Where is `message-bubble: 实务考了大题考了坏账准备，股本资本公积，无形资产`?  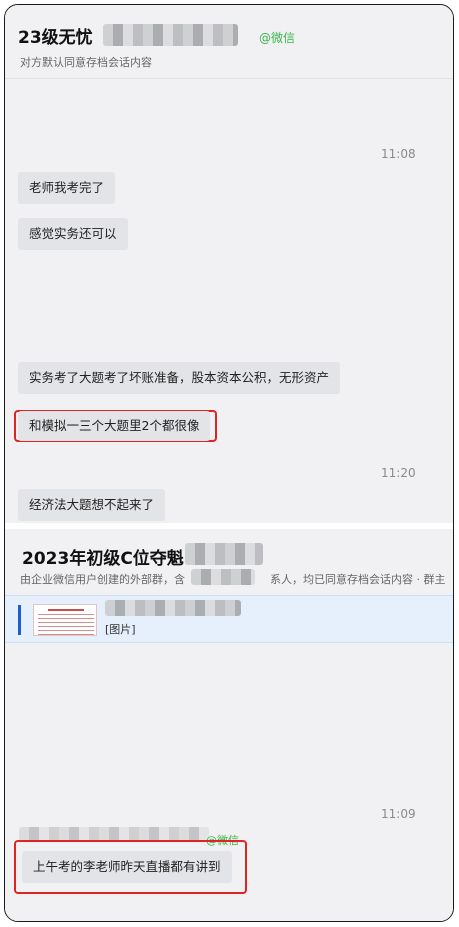
message-bubble: 实务考了大题考了坏账准备，股本资本公积，无形资产 is located at coordinates (179, 378).